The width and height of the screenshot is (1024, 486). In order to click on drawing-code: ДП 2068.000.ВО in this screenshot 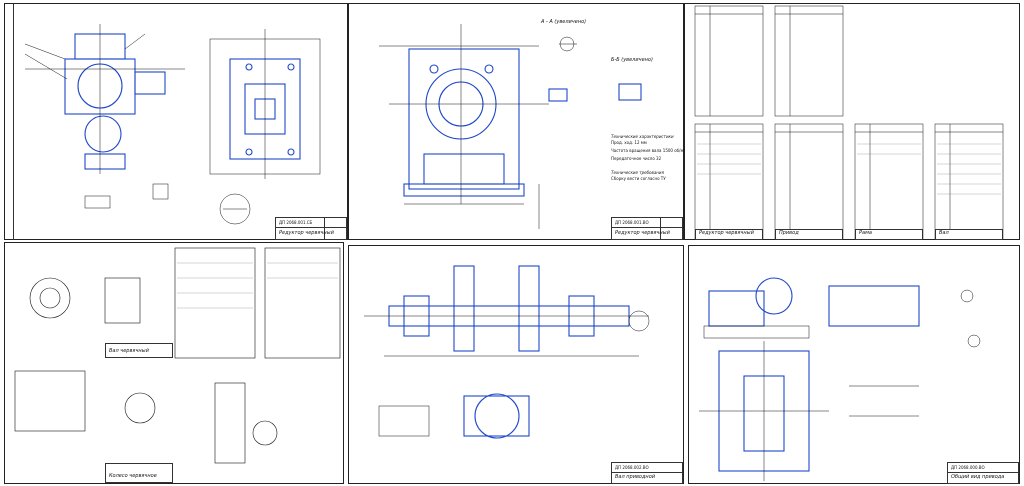, I will do `click(968, 467)`.